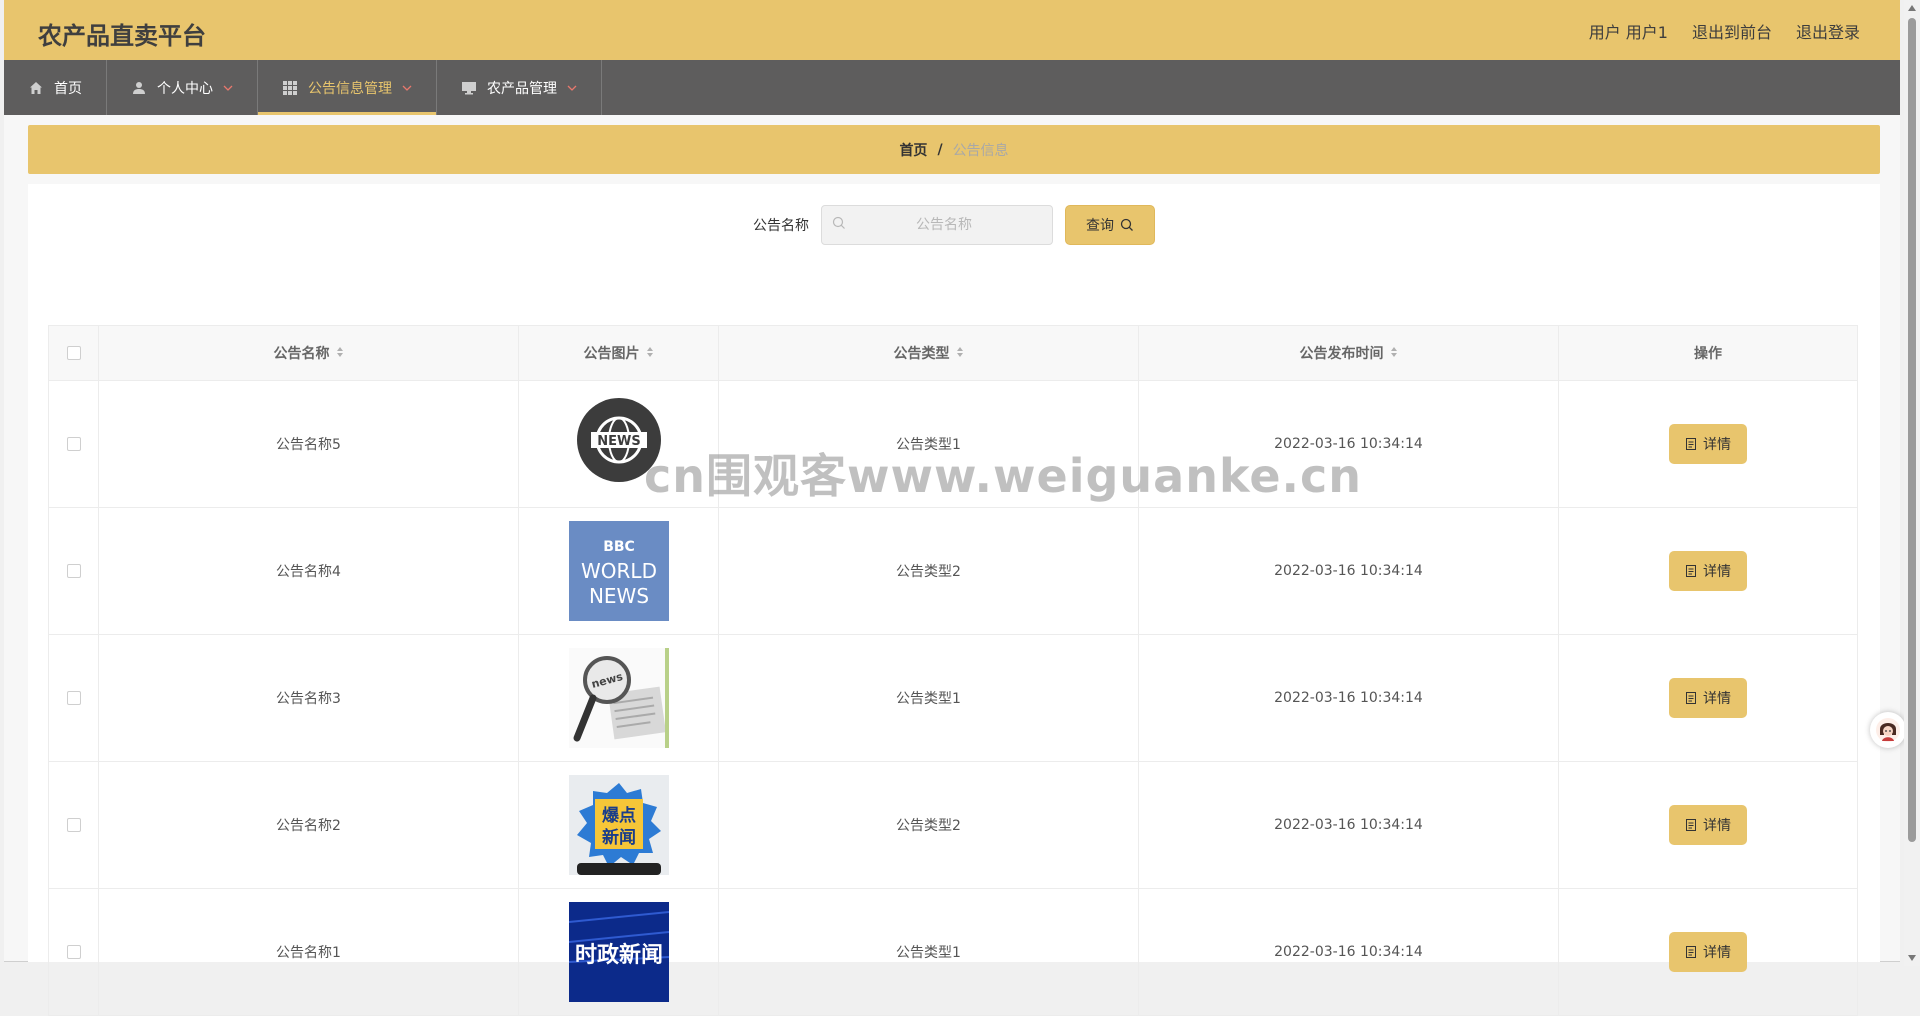 The height and width of the screenshot is (1016, 1920). I want to click on nav-item-notice-management: 公告信息管理, so click(347, 87).